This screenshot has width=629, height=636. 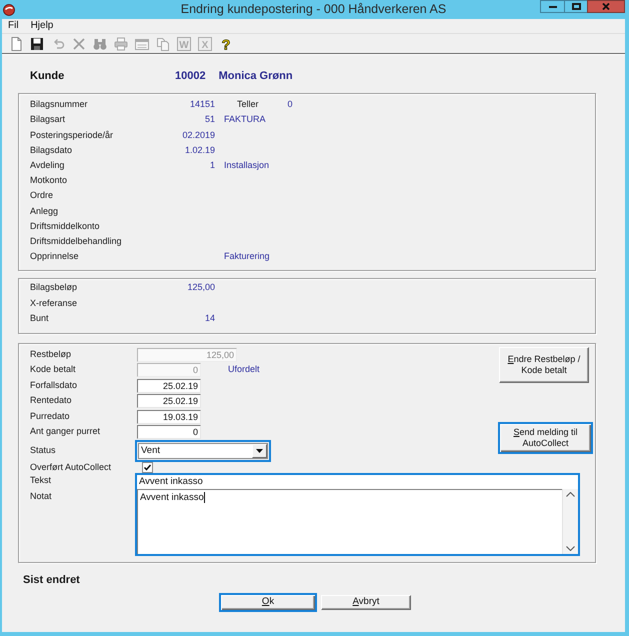 What do you see at coordinates (169, 417) in the screenshot?
I see `input-field: 19.03.19` at bounding box center [169, 417].